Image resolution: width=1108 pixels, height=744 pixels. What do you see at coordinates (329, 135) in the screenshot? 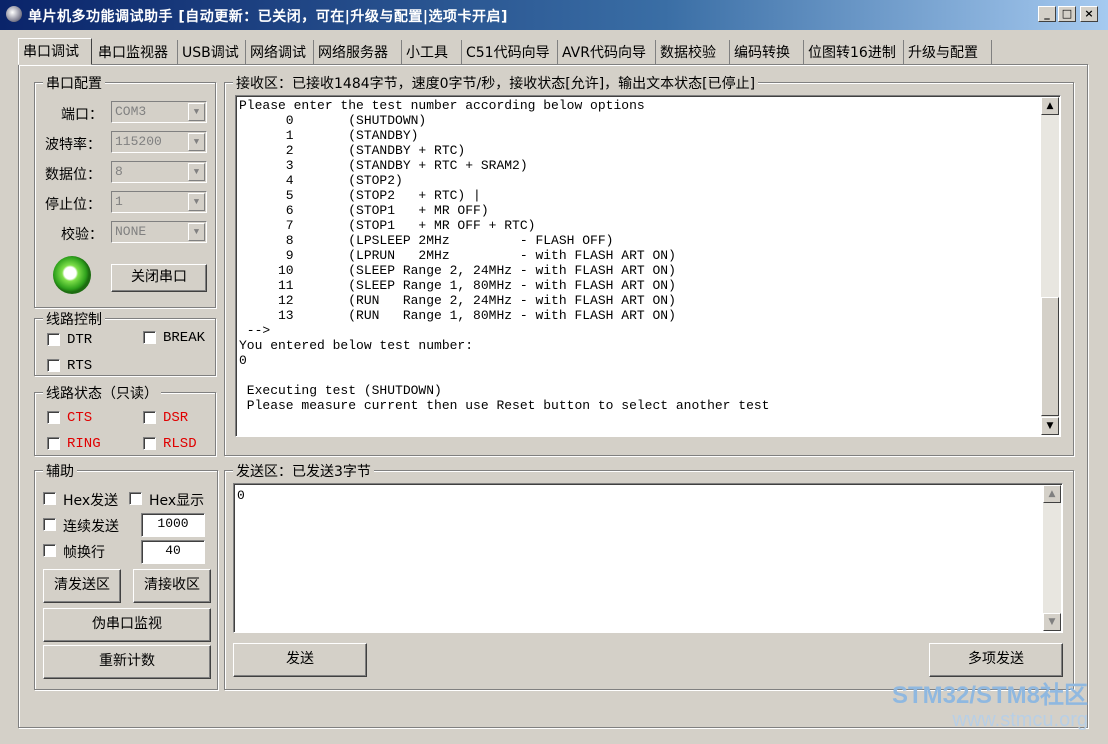
I see `receive-line: 1 (STANDBY)` at bounding box center [329, 135].